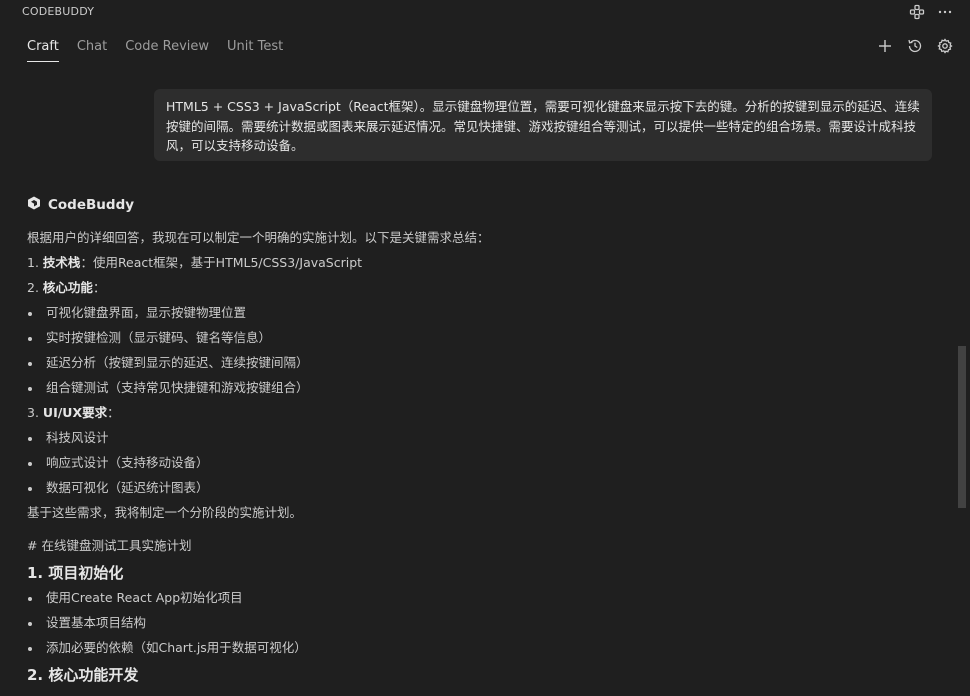 This screenshot has height=696, width=970. Describe the element at coordinates (67, 287) in the screenshot. I see `list-label: 核心功能` at that location.